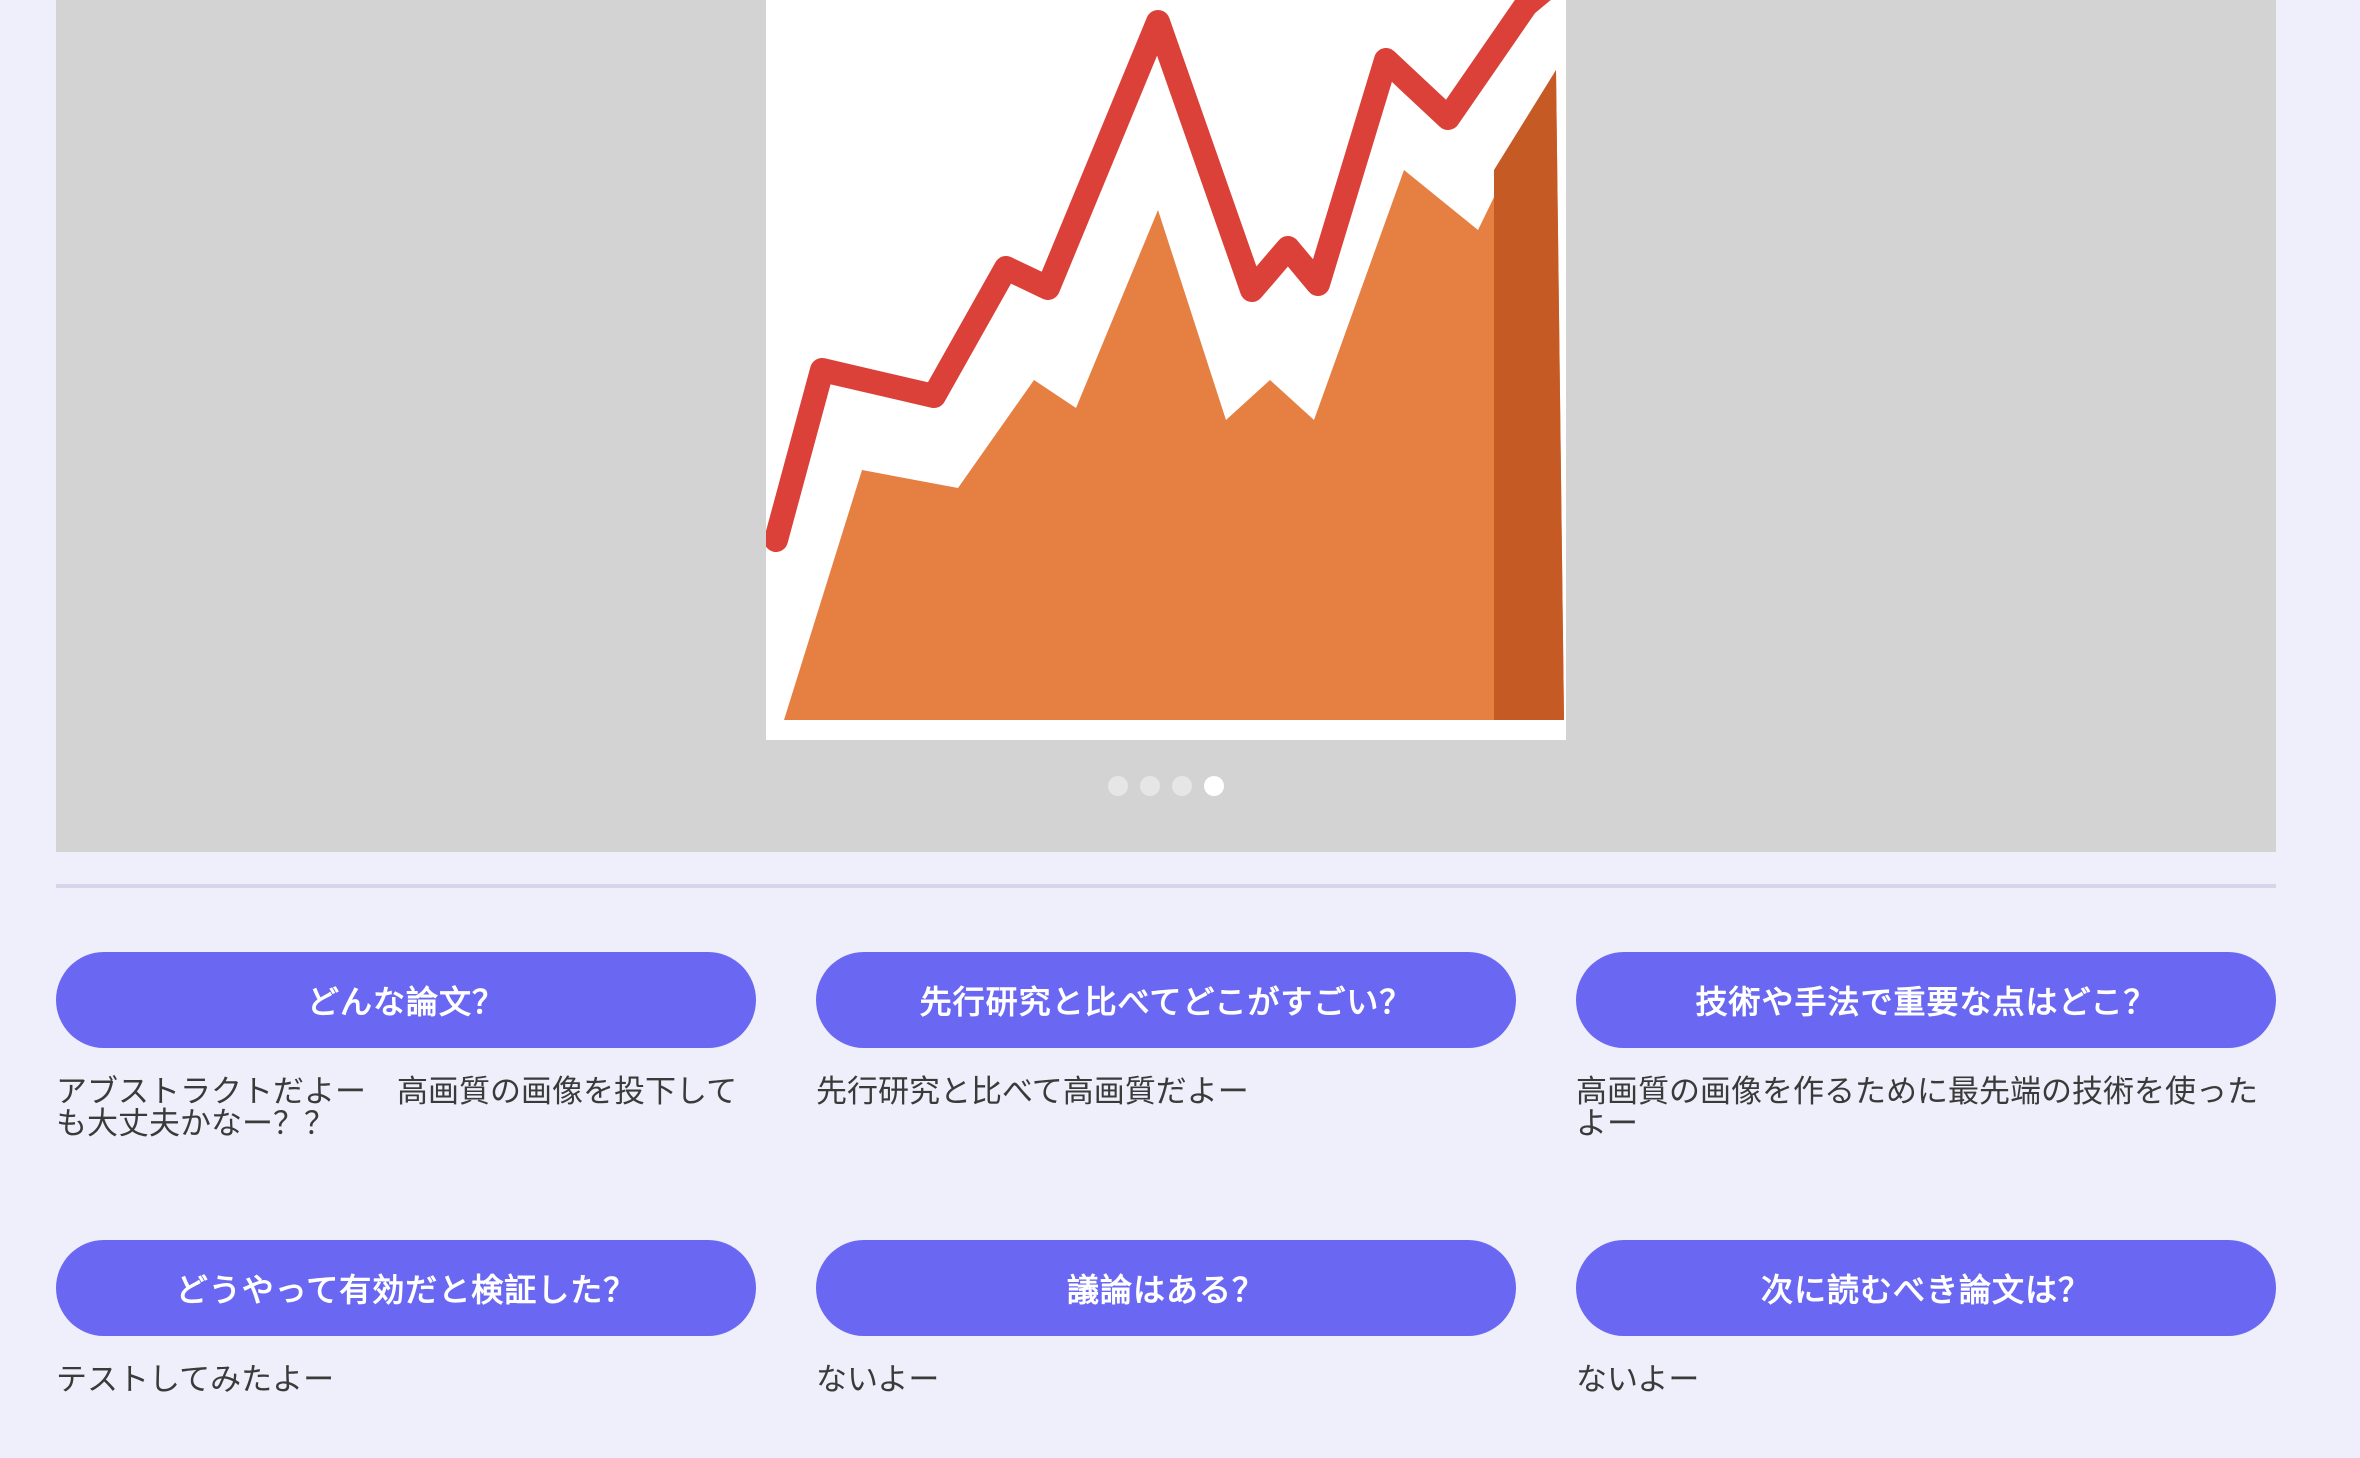  I want to click on qa-answer-text: アブストラクトだよー 高画質の画像を投下しても大丈夫かなー？？, so click(397, 1108).